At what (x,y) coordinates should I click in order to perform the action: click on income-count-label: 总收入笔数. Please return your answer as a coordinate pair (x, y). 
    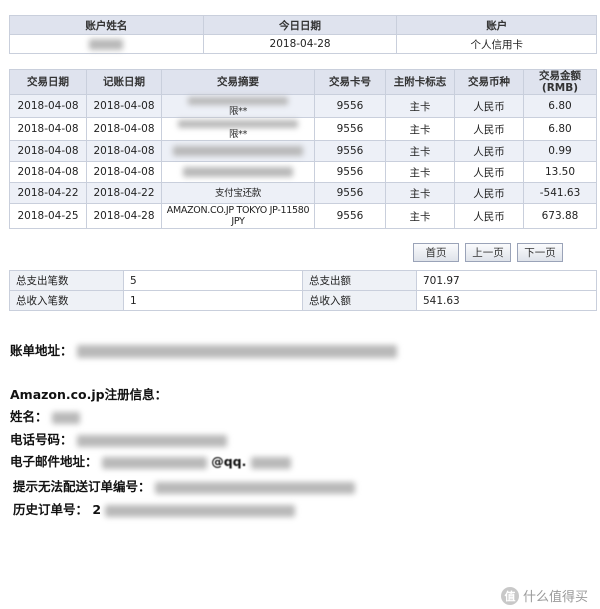
    Looking at the image, I should click on (66, 300).